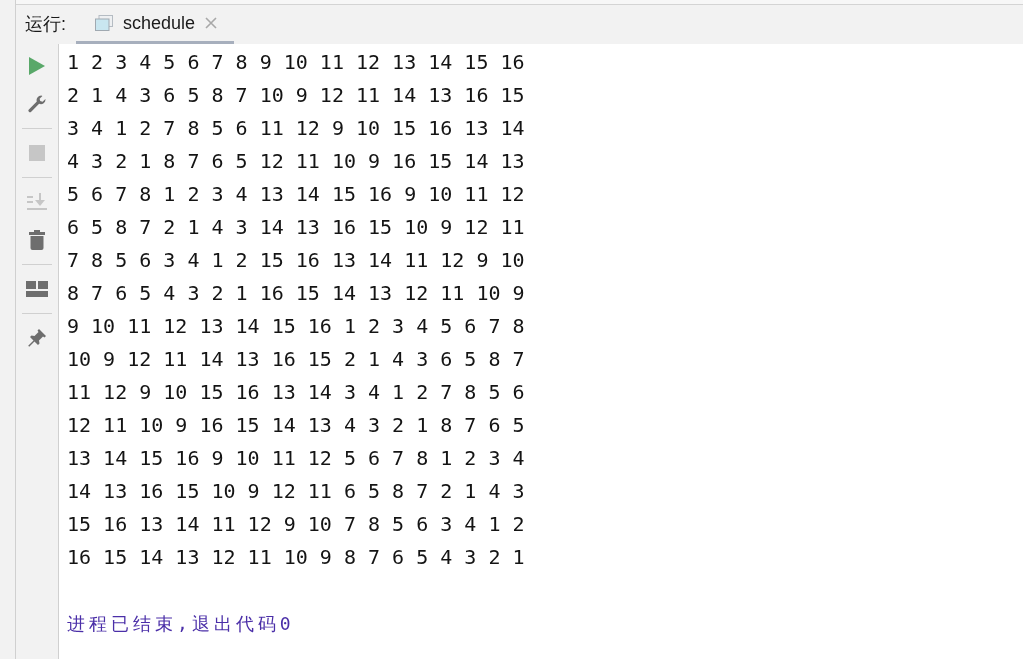 The width and height of the screenshot is (1023, 659). Describe the element at coordinates (45, 24) in the screenshot. I see `run-label: 运行:` at that location.